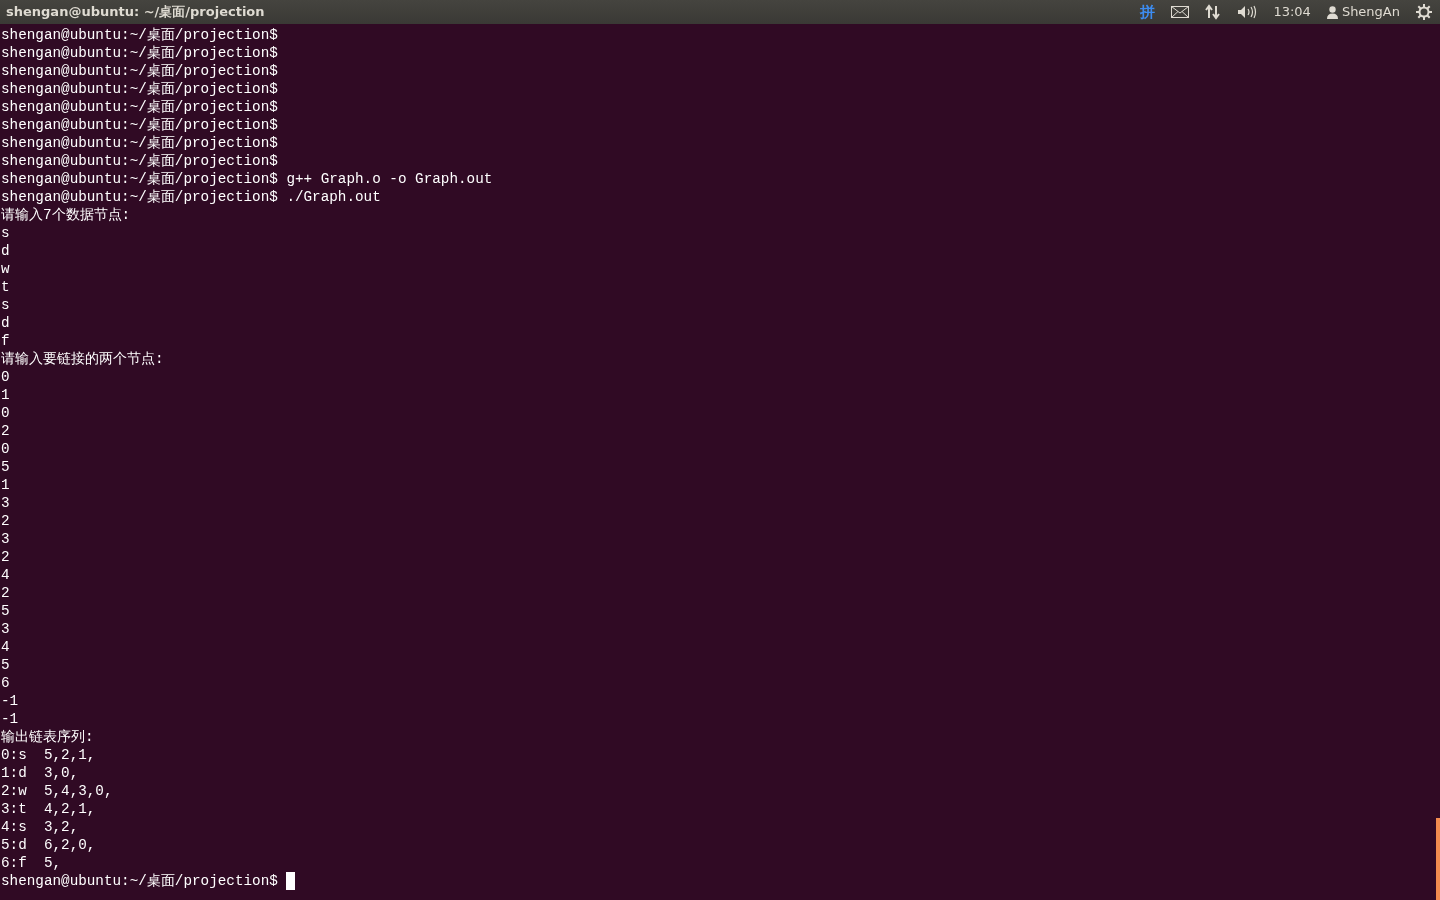 This screenshot has height=900, width=1440. Describe the element at coordinates (1370, 12) in the screenshot. I see `user-name: ShengAn` at that location.